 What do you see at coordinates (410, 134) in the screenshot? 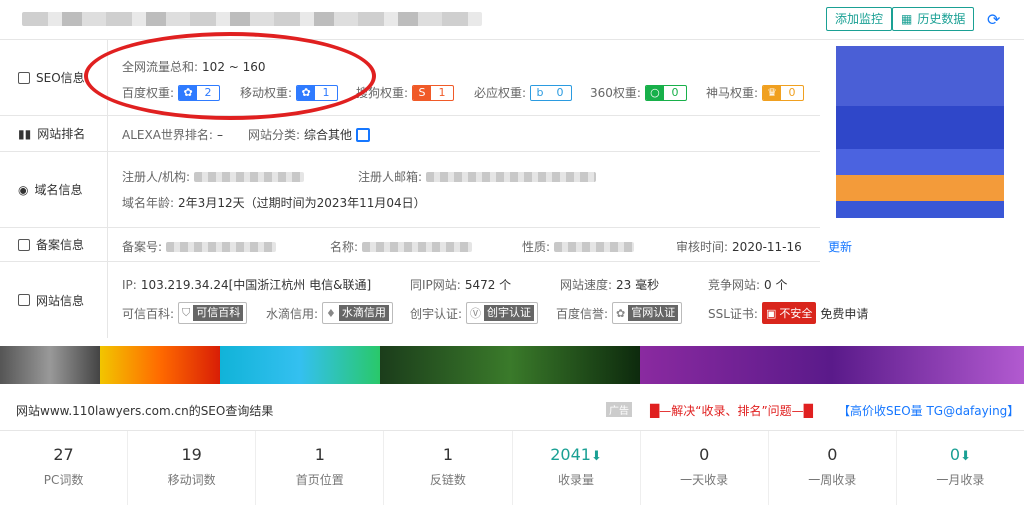
I see `site-rank-row: ▮▮ 网站排名 ALEXA世界排名: – 网站分类: 综合其他` at bounding box center [410, 134].